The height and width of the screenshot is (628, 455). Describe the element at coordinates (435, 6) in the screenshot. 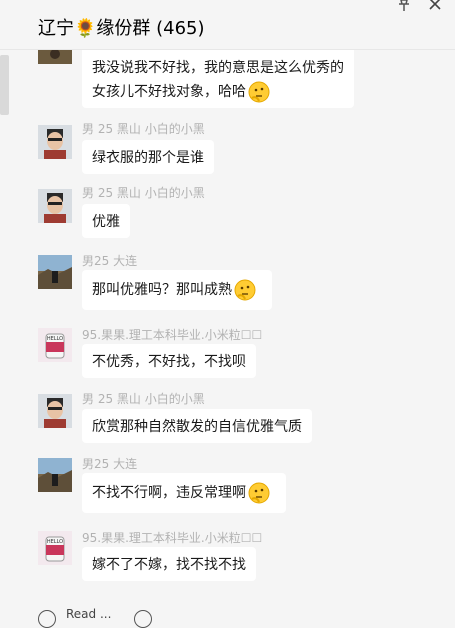

I see `close-icon` at that location.